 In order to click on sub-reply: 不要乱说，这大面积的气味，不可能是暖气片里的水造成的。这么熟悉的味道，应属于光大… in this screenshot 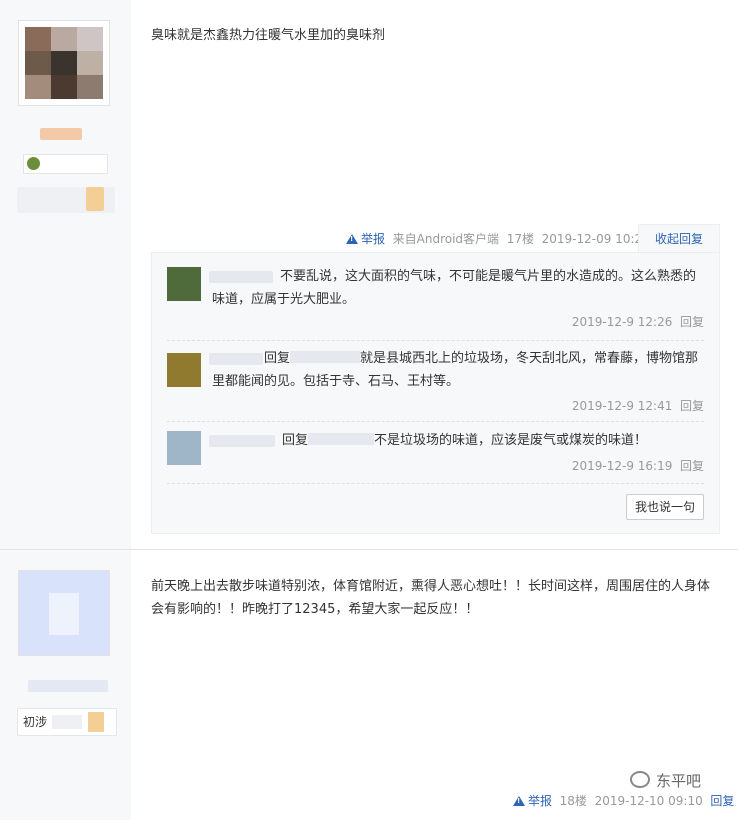, I will do `click(435, 297)`.